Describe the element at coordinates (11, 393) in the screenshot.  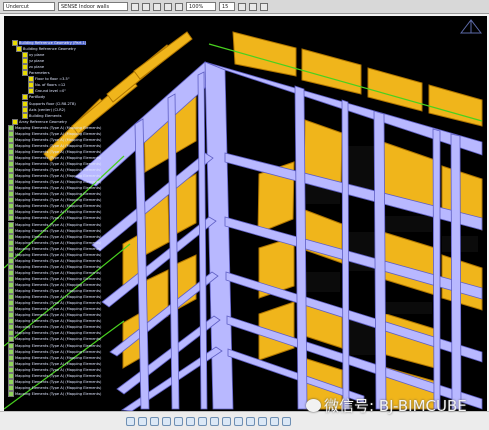
I see `node-icon` at that location.